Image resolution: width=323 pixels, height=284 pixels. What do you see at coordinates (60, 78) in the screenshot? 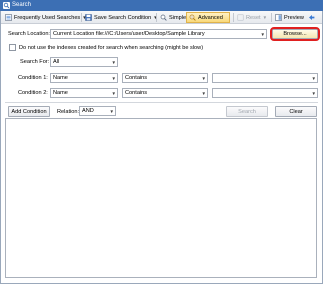
I see `condition1-field-value: Name` at bounding box center [60, 78].